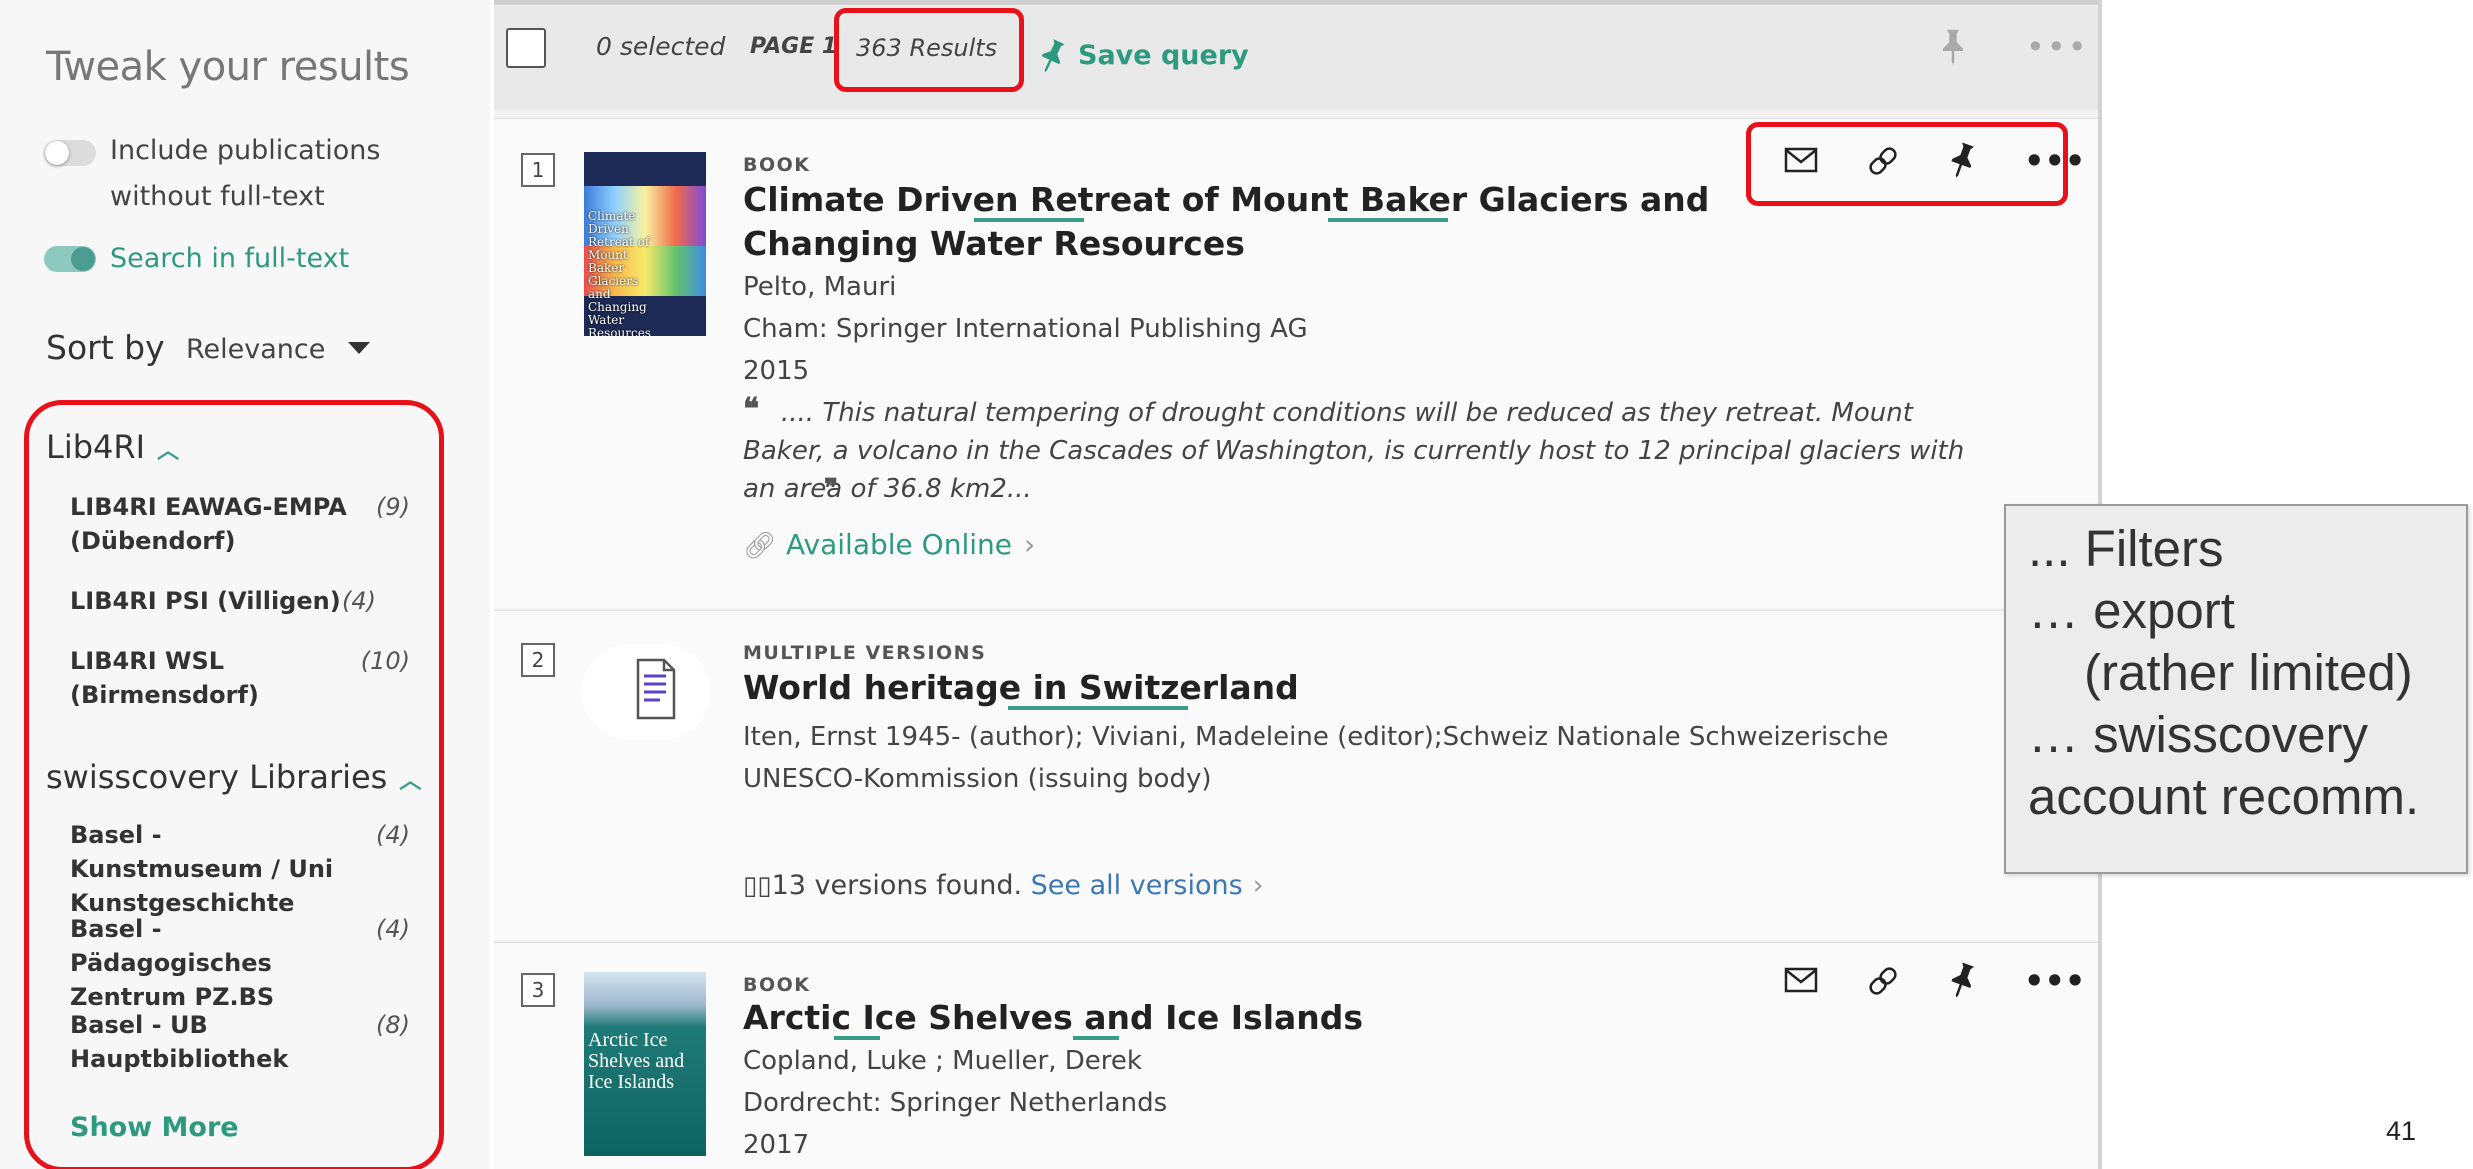 This screenshot has height=1169, width=2473. Describe the element at coordinates (255, 349) in the screenshot. I see `sort-by-select: Relevance` at that location.